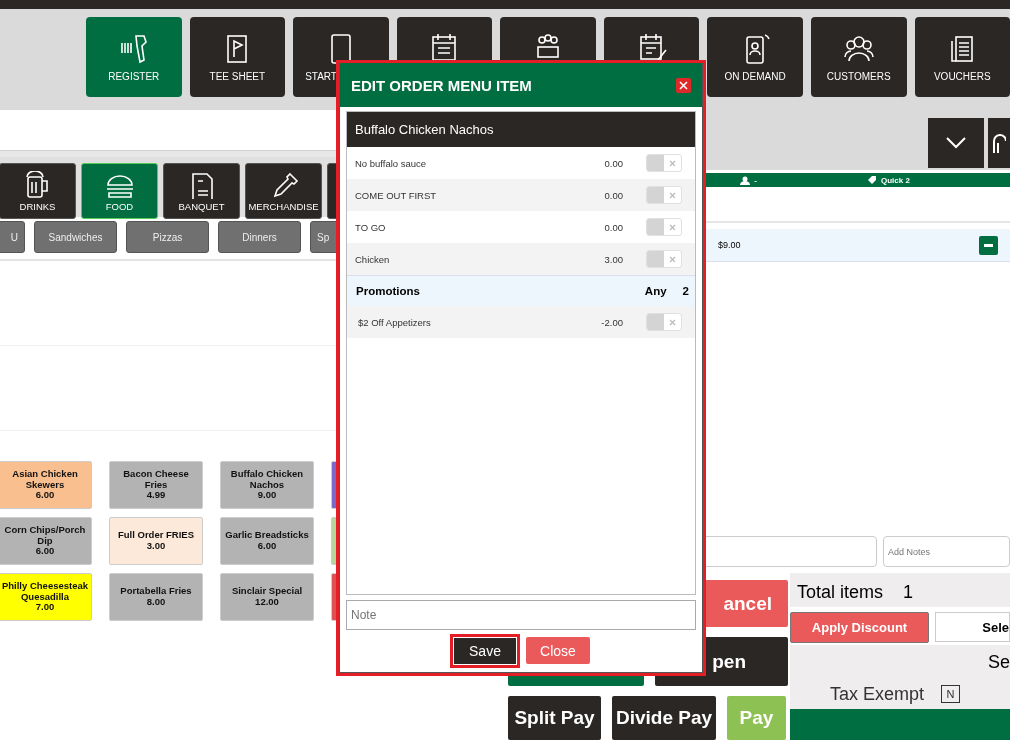  What do you see at coordinates (156, 485) in the screenshot?
I see `menu-item-tile: Bacon Cheese Fries 4.99` at bounding box center [156, 485].